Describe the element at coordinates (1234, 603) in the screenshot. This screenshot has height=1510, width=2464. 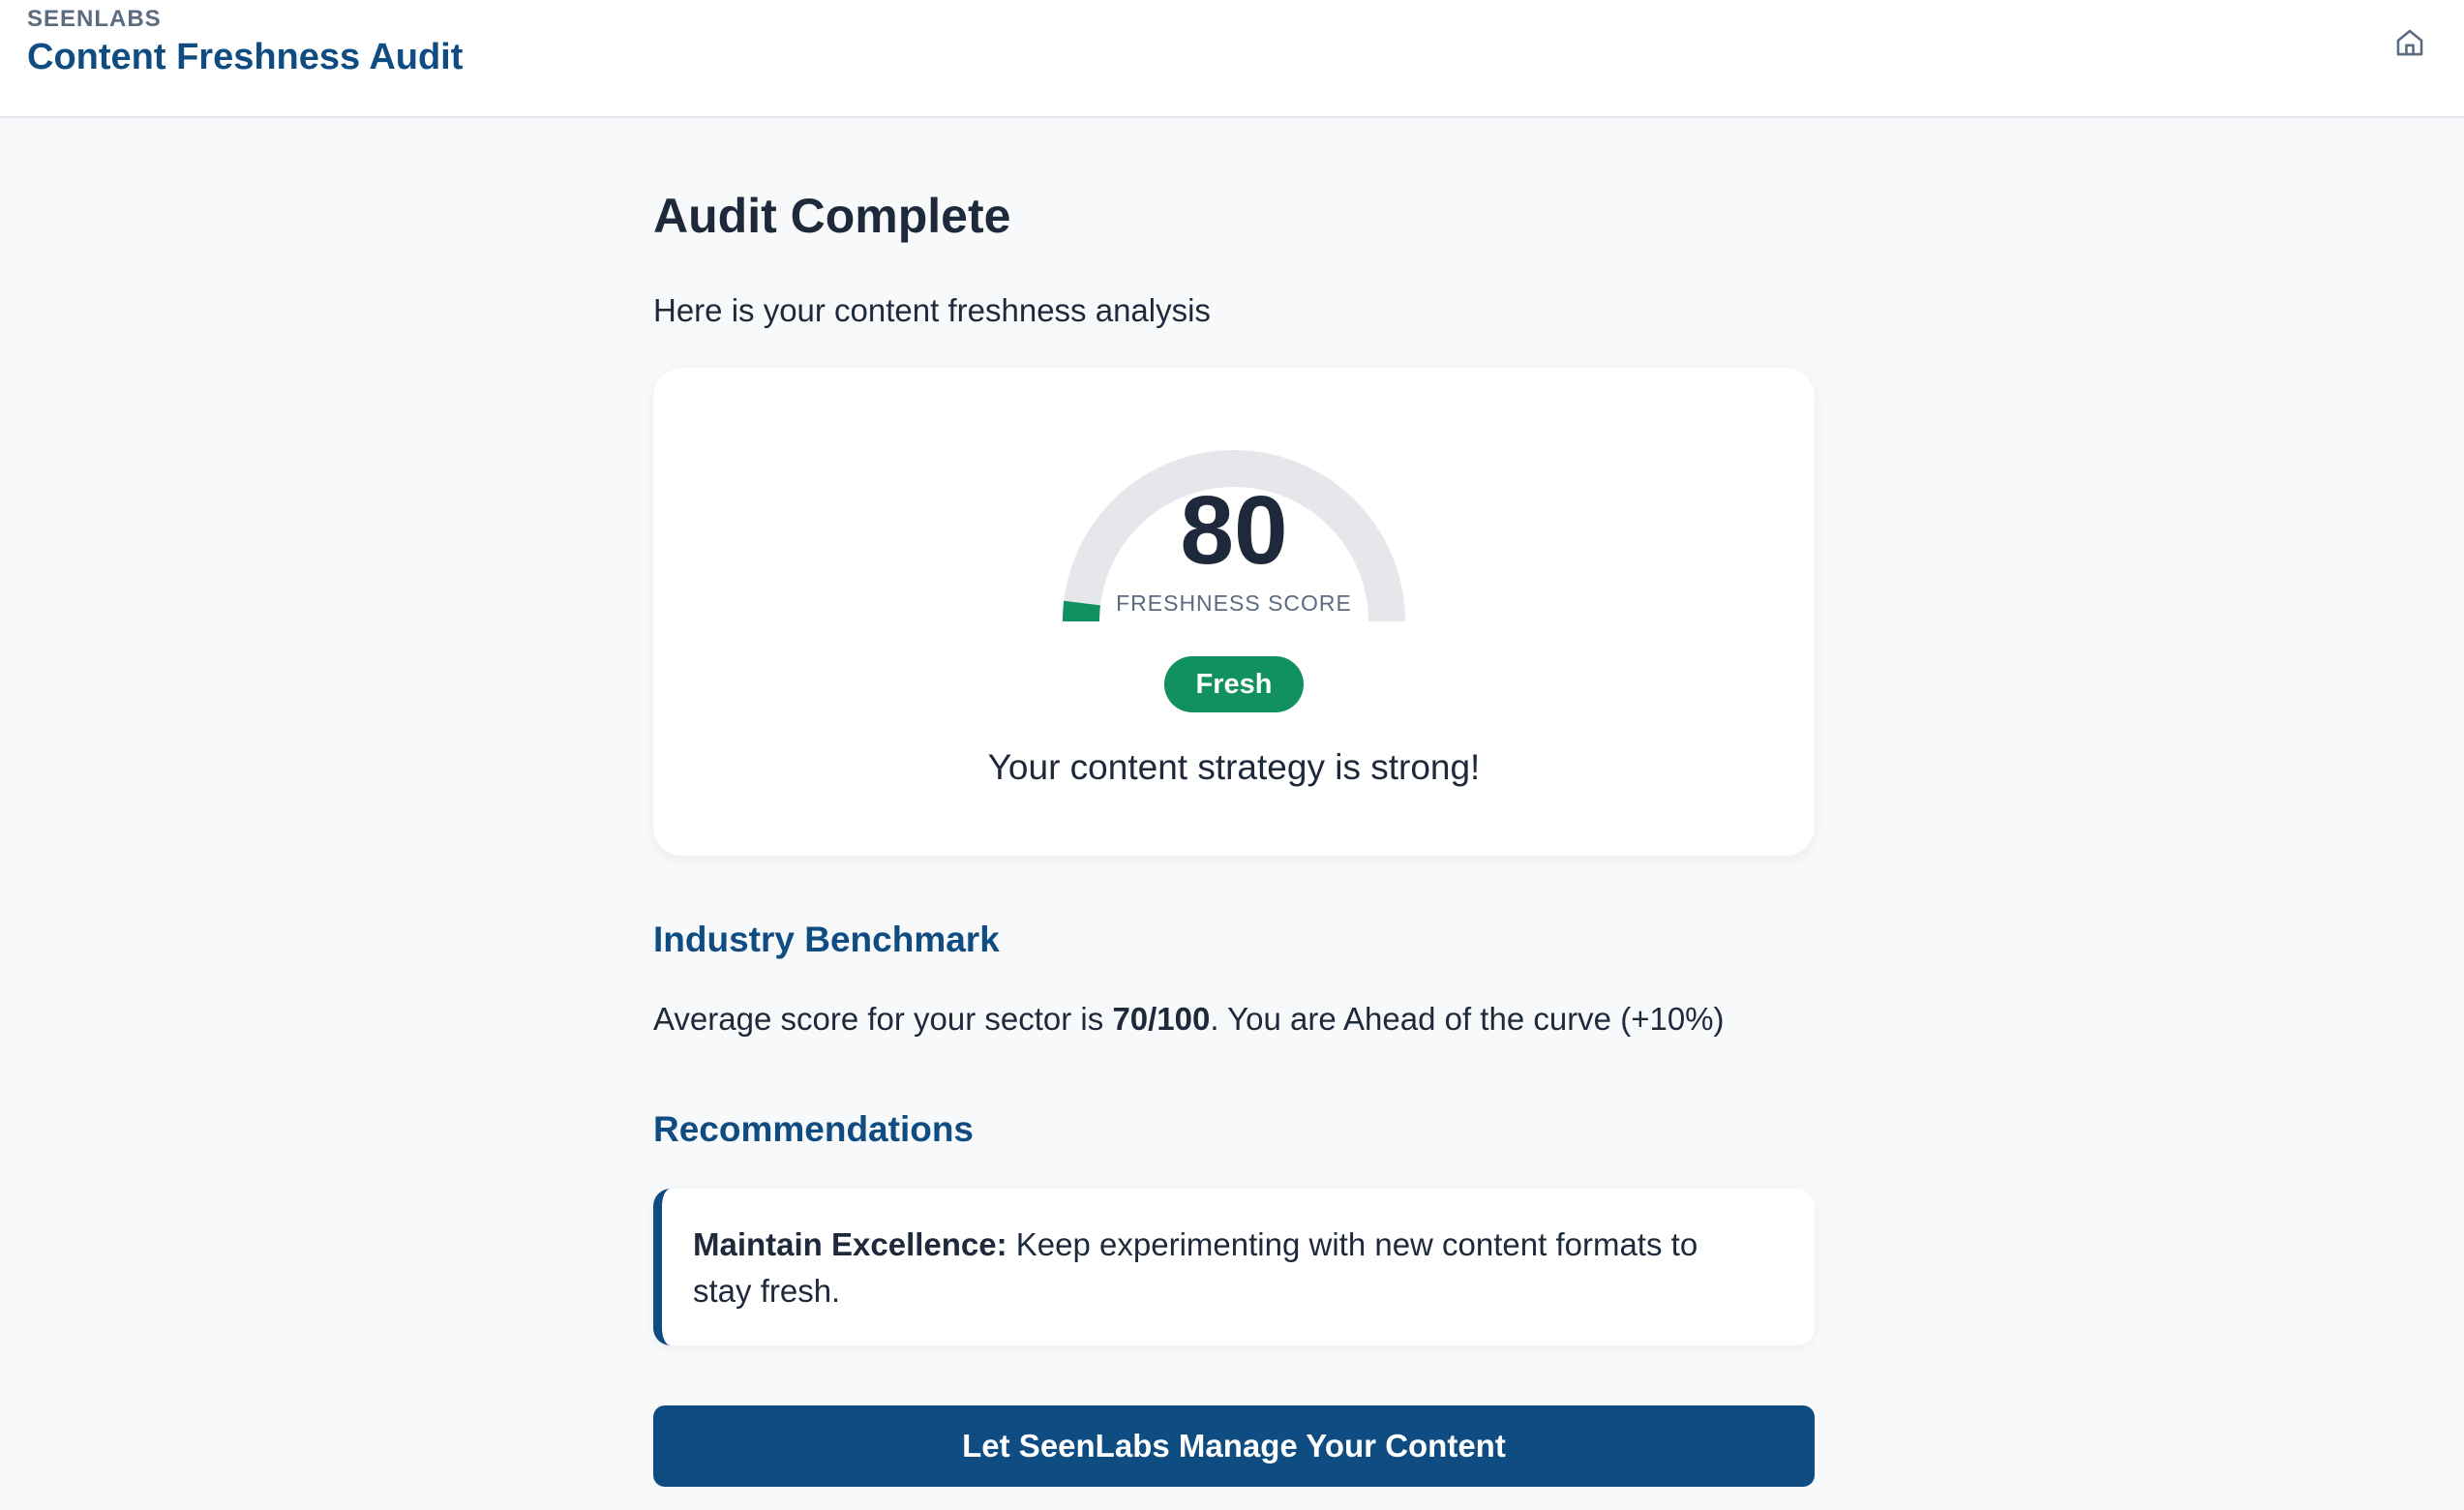
I see `score-label: FRESHNESS SCORE` at that location.